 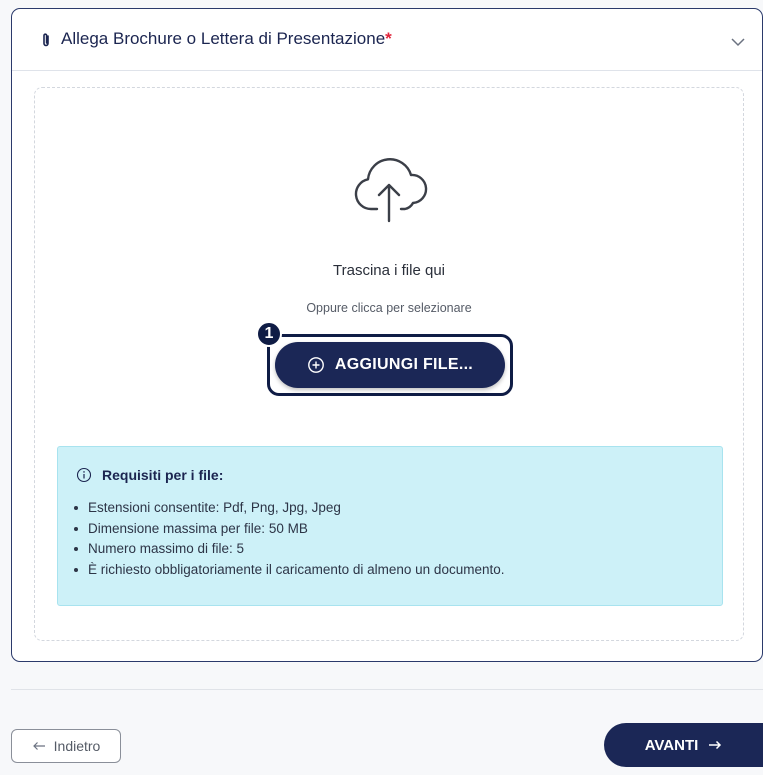 What do you see at coordinates (269, 334) in the screenshot?
I see `step-badge: 1` at bounding box center [269, 334].